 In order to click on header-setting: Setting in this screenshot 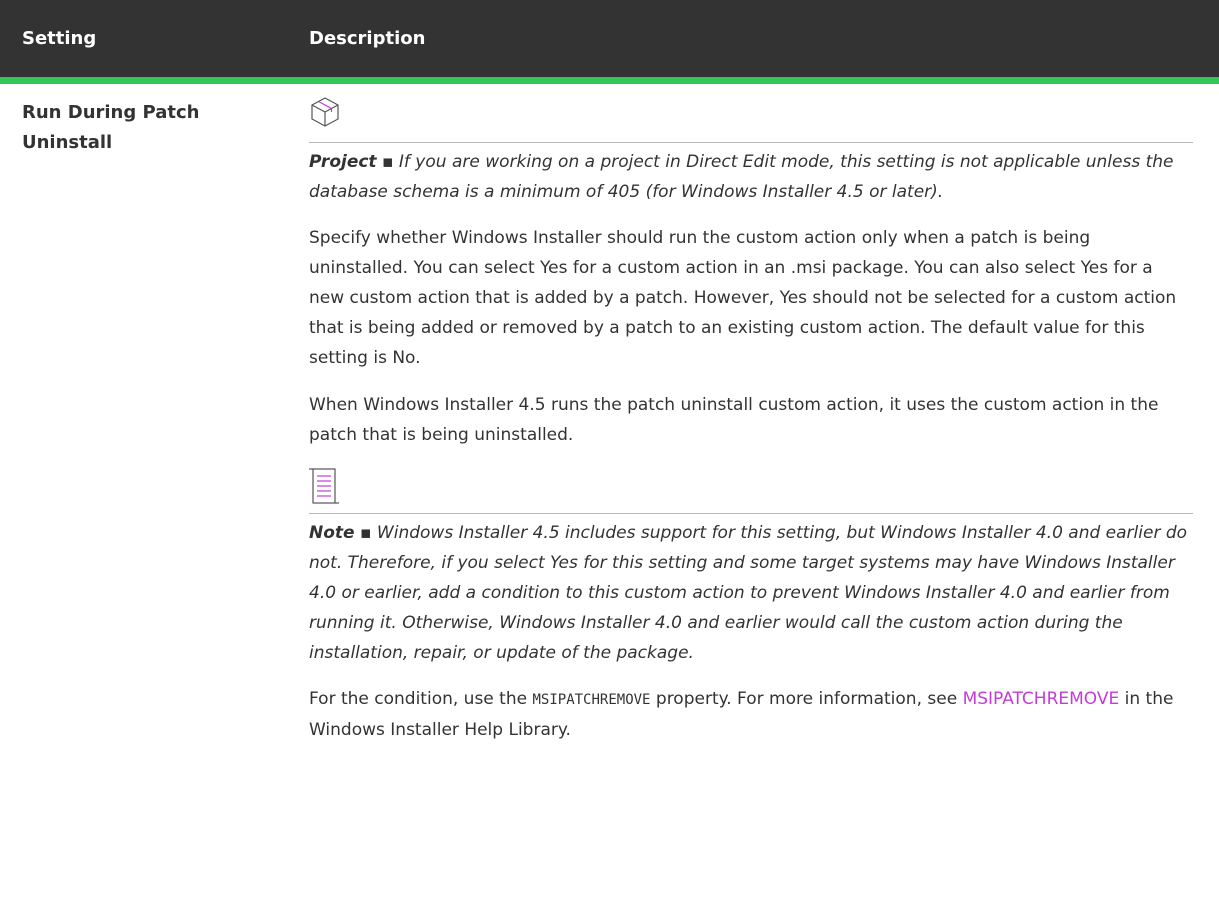, I will do `click(143, 42)`.